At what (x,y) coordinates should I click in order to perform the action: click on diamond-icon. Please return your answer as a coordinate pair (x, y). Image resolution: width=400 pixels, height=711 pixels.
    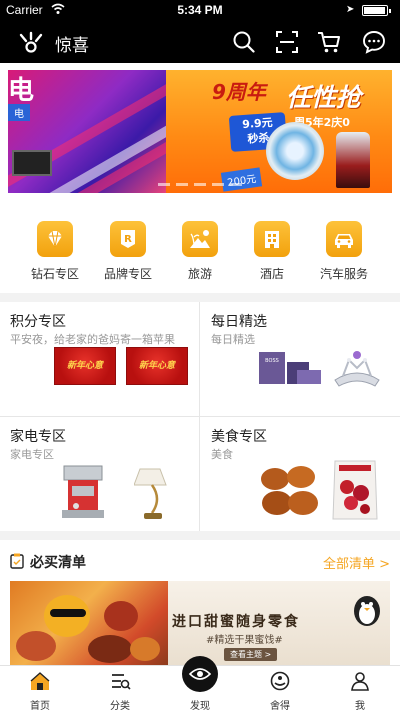
    Looking at the image, I should click on (55, 239).